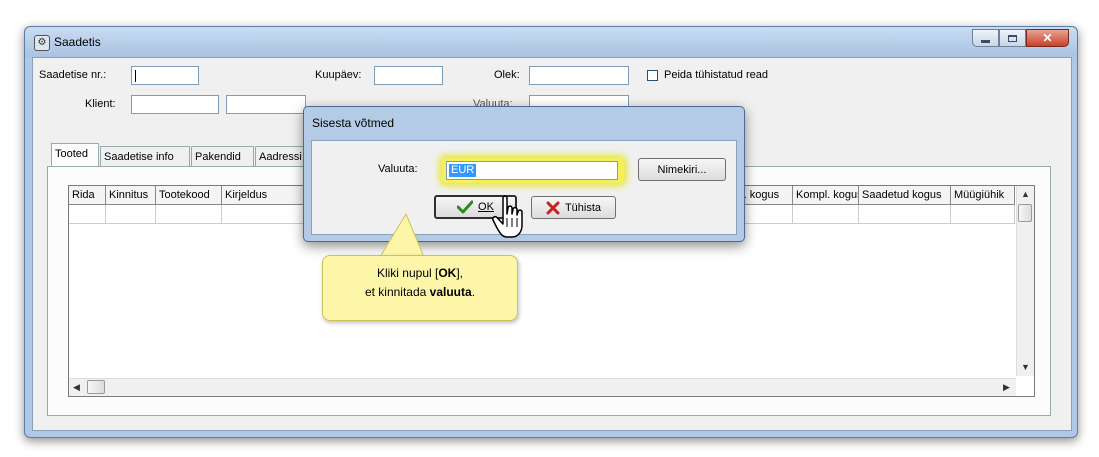 The height and width of the screenshot is (457, 1099). Describe the element at coordinates (473, 292) in the screenshot. I see `callout-text: .` at that location.